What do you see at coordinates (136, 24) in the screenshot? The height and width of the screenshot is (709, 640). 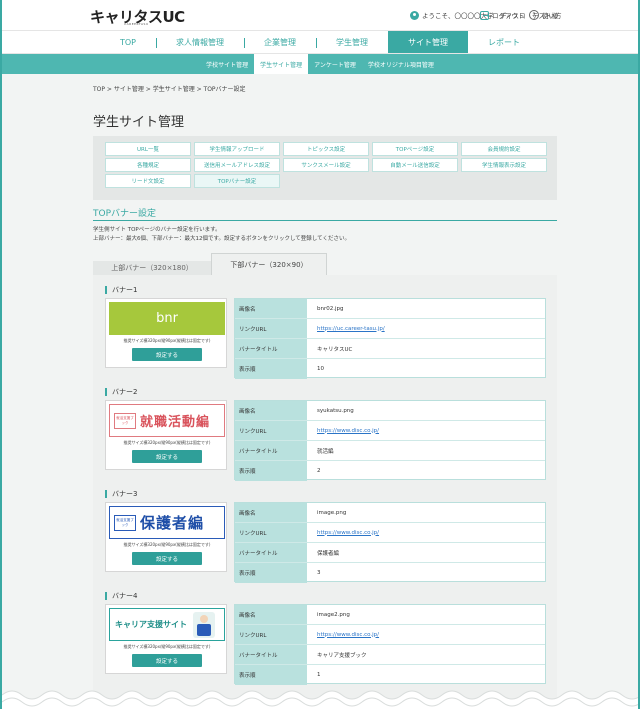 I see `logo-subtext: CAREERTASU` at bounding box center [136, 24].